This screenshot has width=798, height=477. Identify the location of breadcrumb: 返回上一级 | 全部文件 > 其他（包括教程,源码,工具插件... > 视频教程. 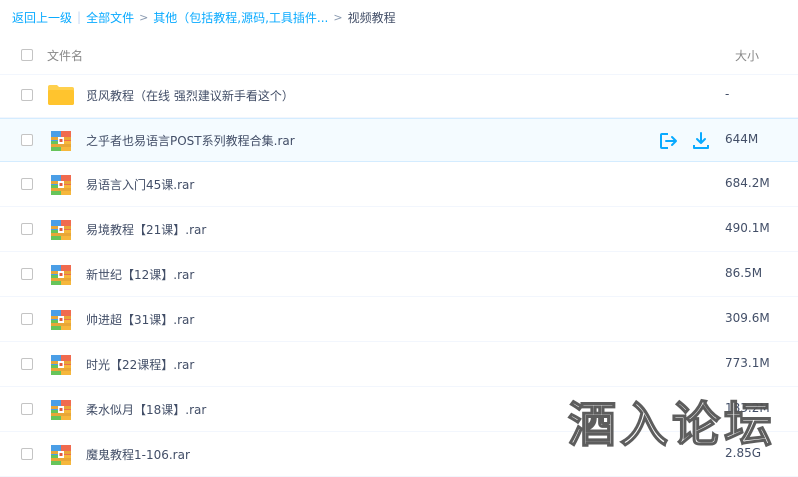
(204, 17).